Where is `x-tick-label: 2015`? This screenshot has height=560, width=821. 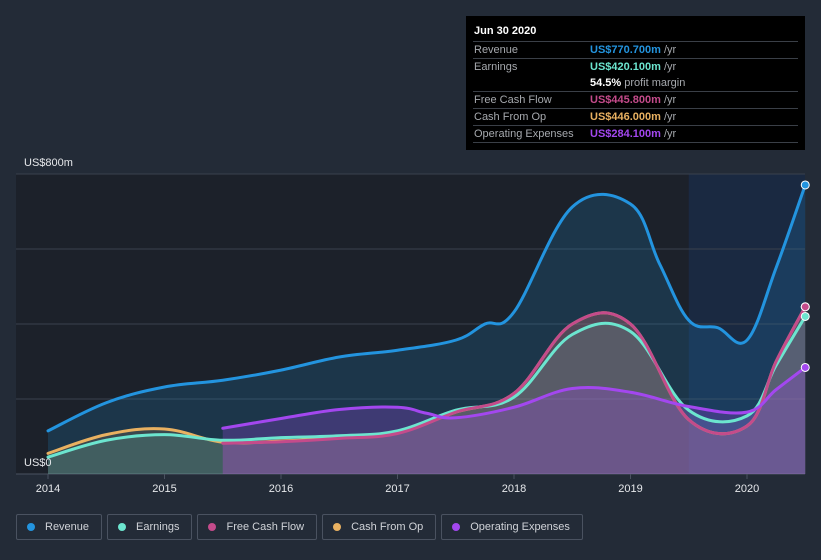 x-tick-label: 2015 is located at coordinates (164, 489).